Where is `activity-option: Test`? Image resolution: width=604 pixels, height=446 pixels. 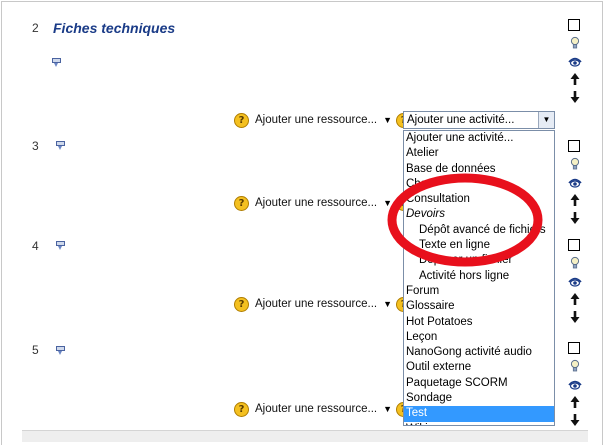 activity-option: Test is located at coordinates (479, 414).